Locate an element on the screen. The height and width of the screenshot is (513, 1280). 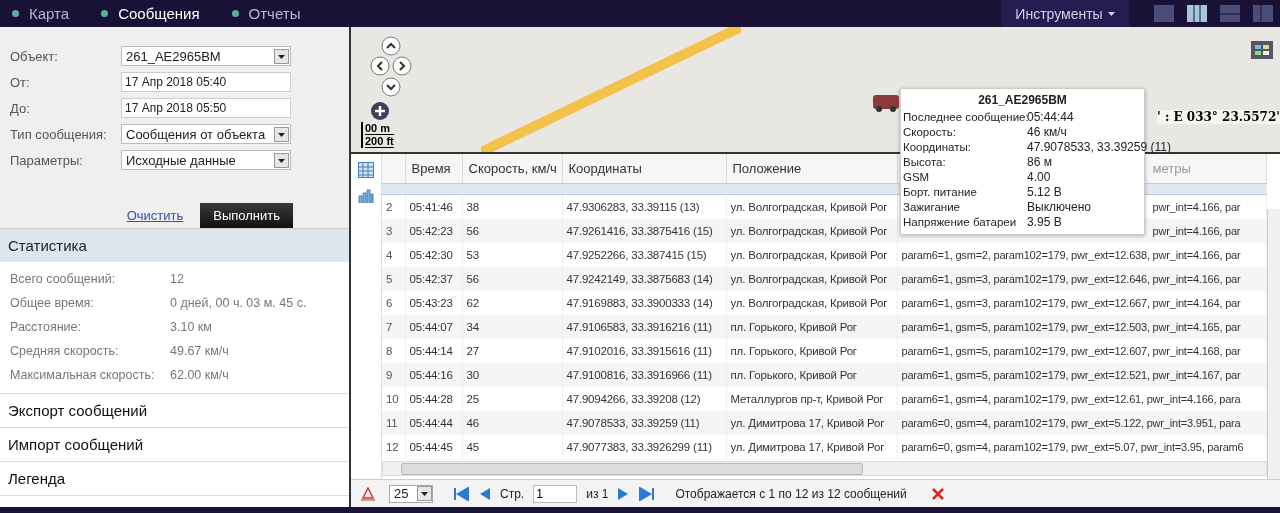
row-number: 5 is located at coordinates (393, 279).